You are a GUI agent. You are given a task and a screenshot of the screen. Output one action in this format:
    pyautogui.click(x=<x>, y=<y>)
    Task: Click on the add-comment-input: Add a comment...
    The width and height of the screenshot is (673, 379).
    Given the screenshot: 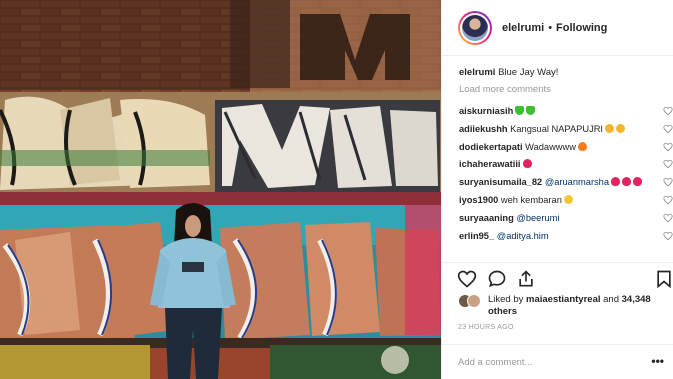 What is the action you would take?
    pyautogui.click(x=495, y=362)
    